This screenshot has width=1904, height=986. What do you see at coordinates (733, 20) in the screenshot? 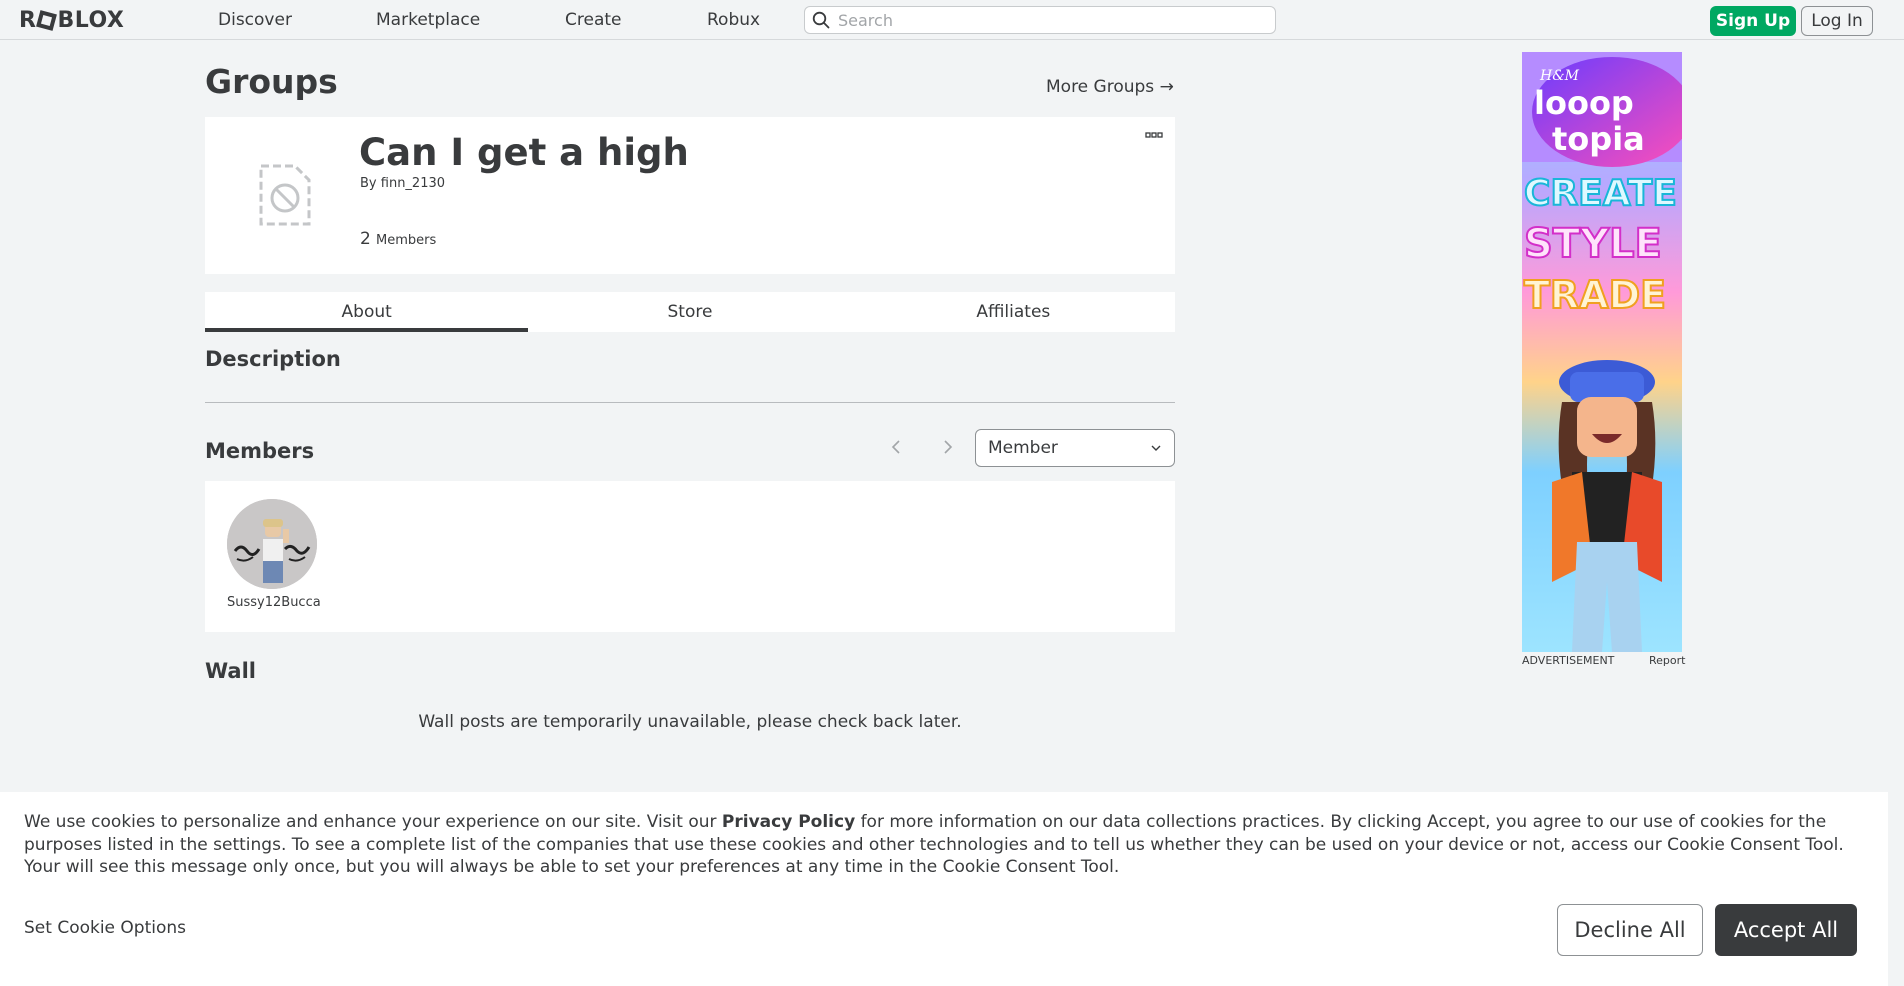
I see `nav-robux: Robux` at bounding box center [733, 20].